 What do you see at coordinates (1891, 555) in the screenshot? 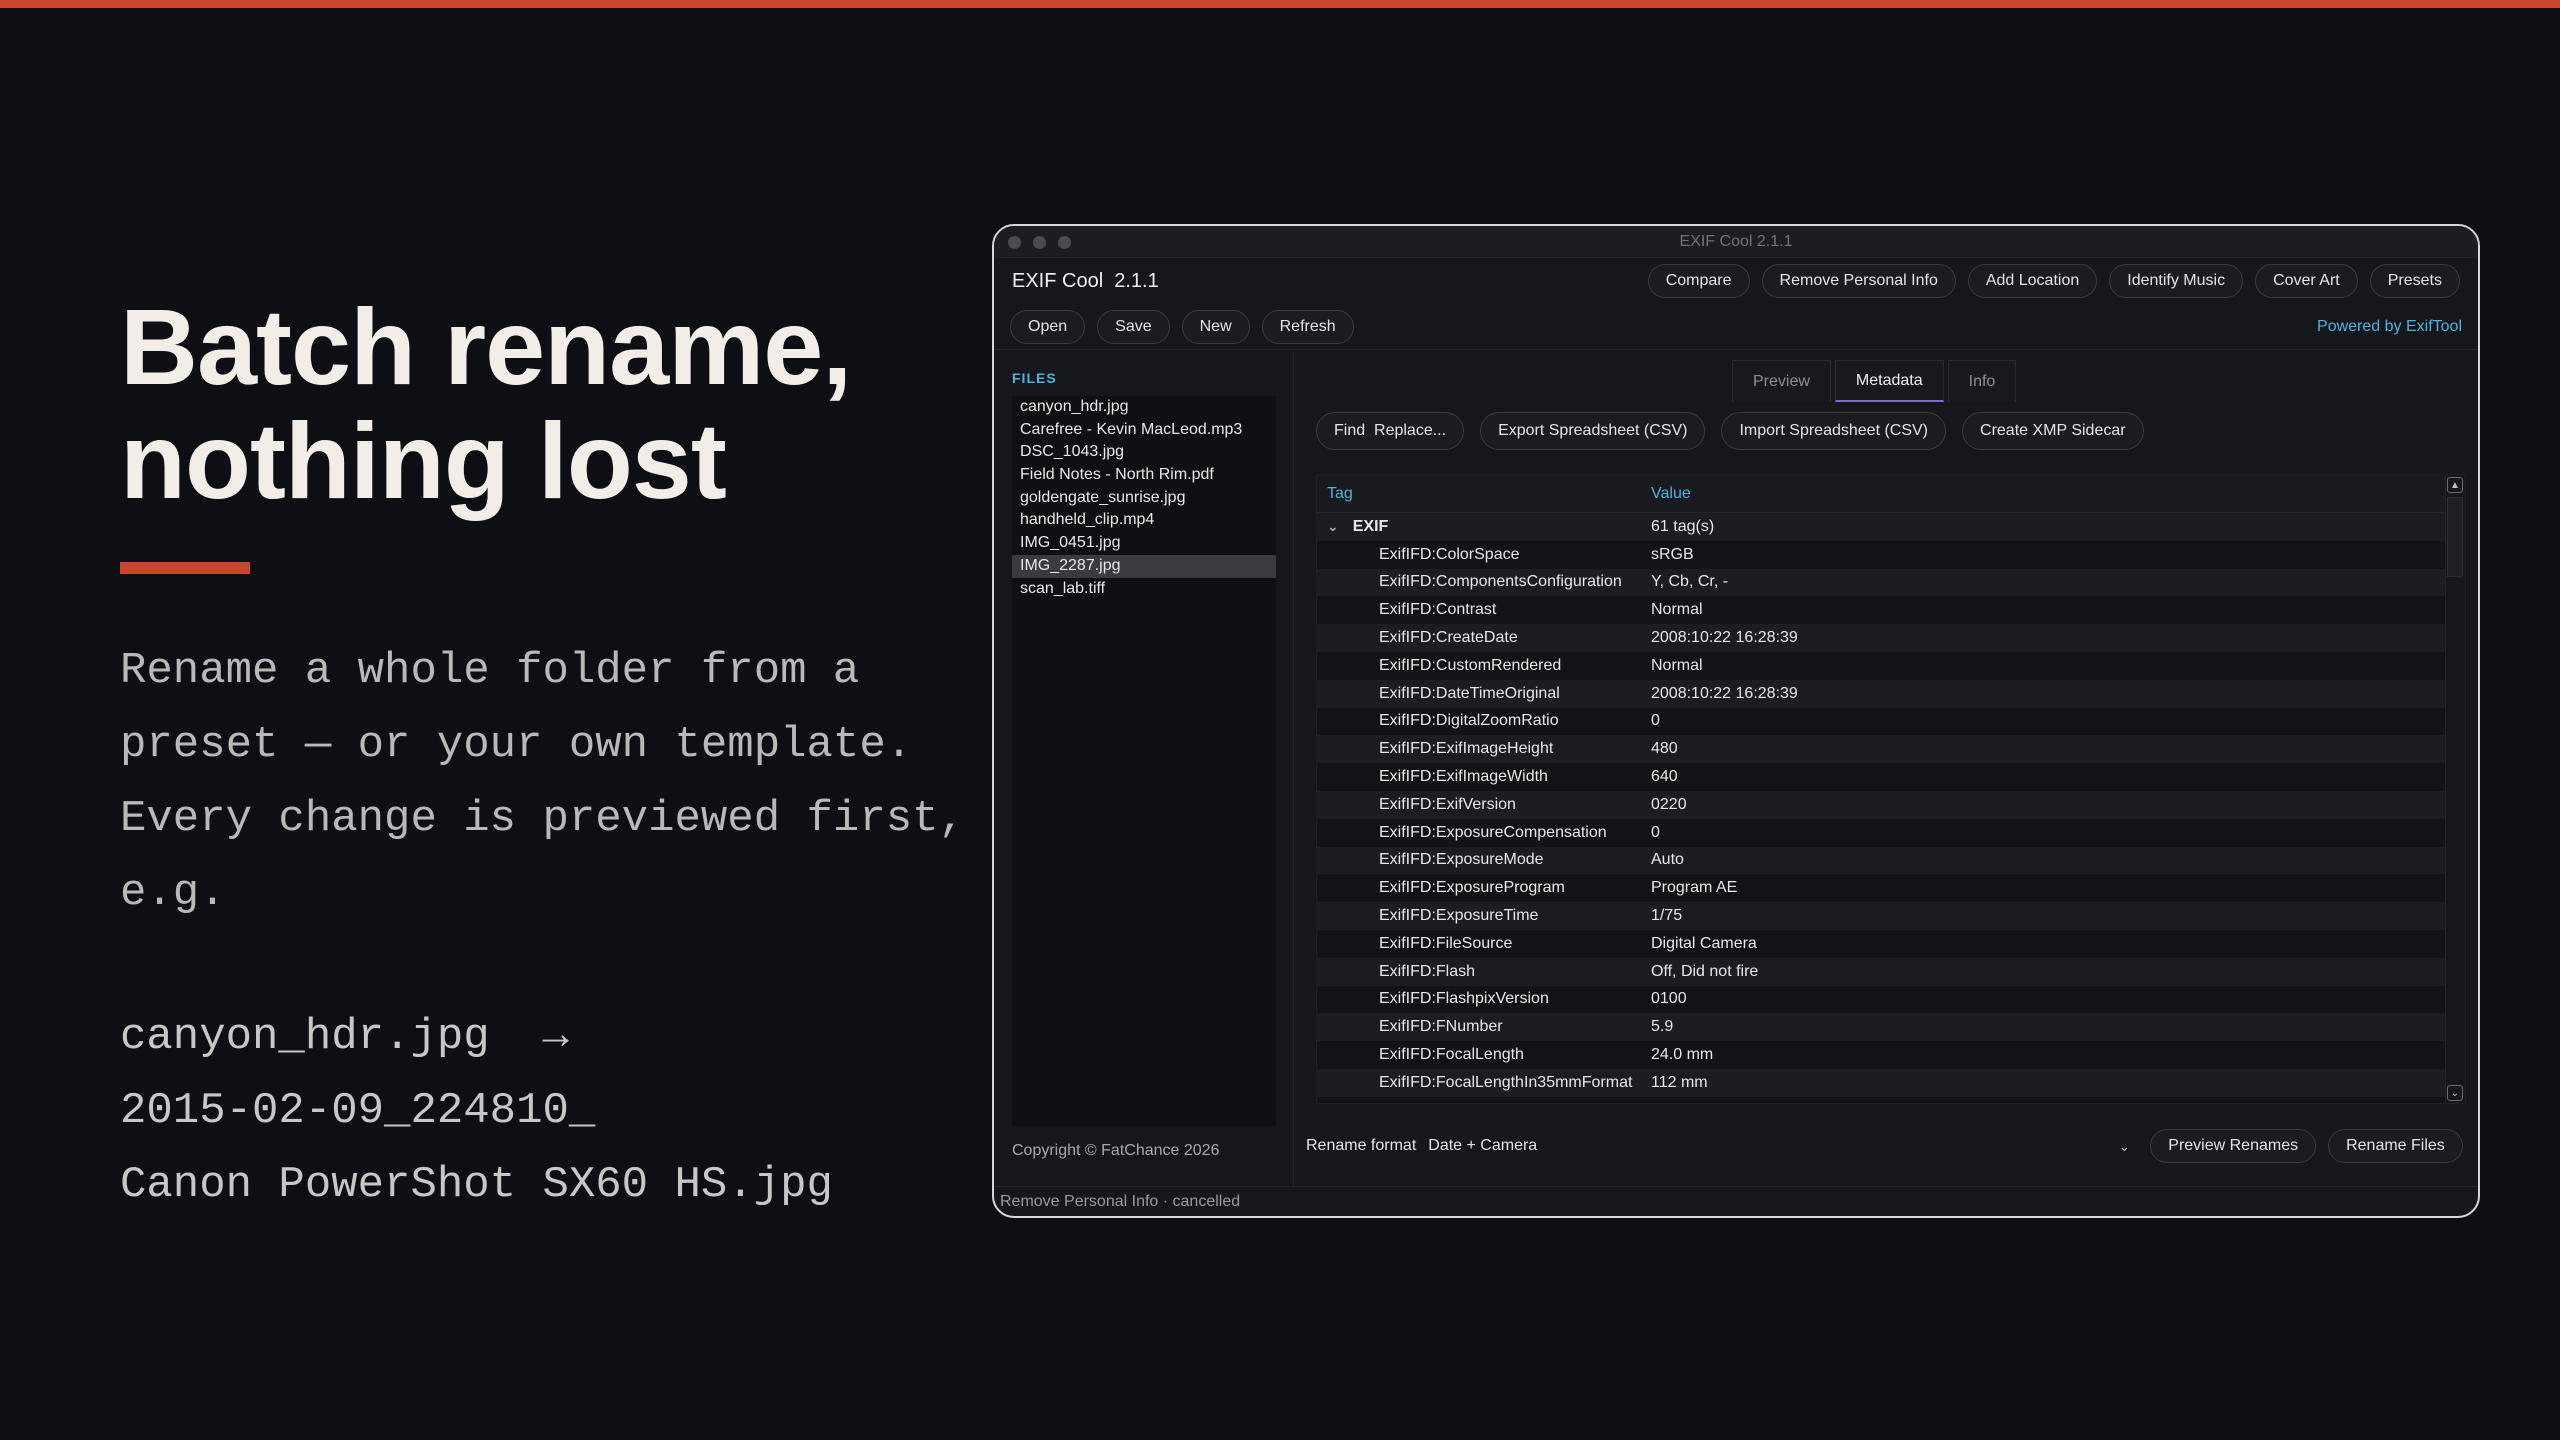
I see `table-row: ExifIFD:ColorSpace sRGB` at bounding box center [1891, 555].